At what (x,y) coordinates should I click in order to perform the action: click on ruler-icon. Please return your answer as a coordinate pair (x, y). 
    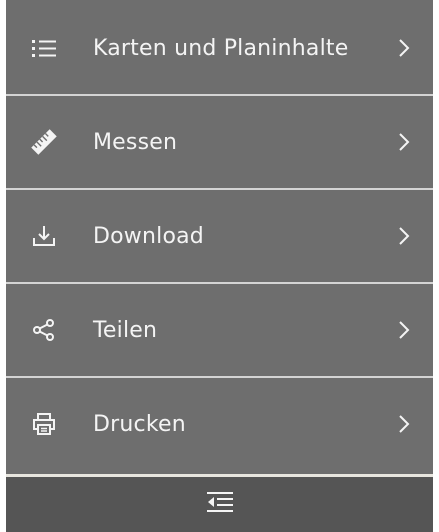
    Looking at the image, I should click on (44, 142).